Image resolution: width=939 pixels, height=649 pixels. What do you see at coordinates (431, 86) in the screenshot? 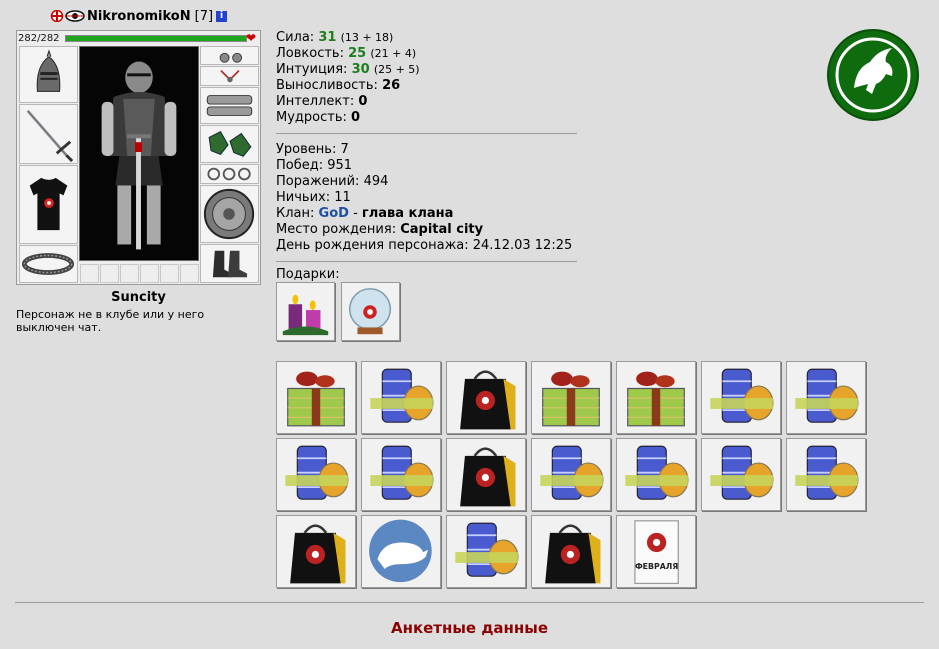
I see `stat-endurance: Выносливость: 26` at bounding box center [431, 86].